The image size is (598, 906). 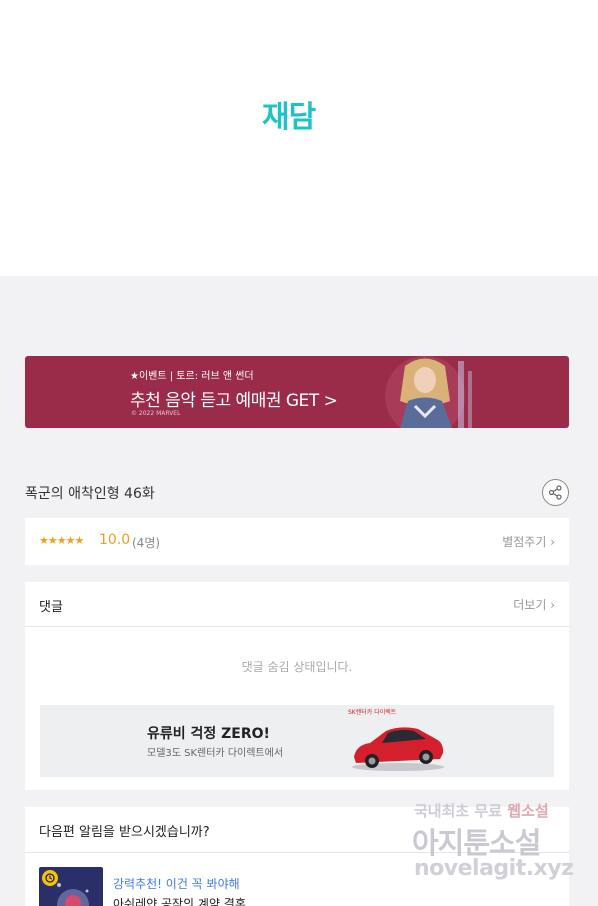 I want to click on ad-brand-logo: SK렌터카 다이렉트, so click(x=372, y=712).